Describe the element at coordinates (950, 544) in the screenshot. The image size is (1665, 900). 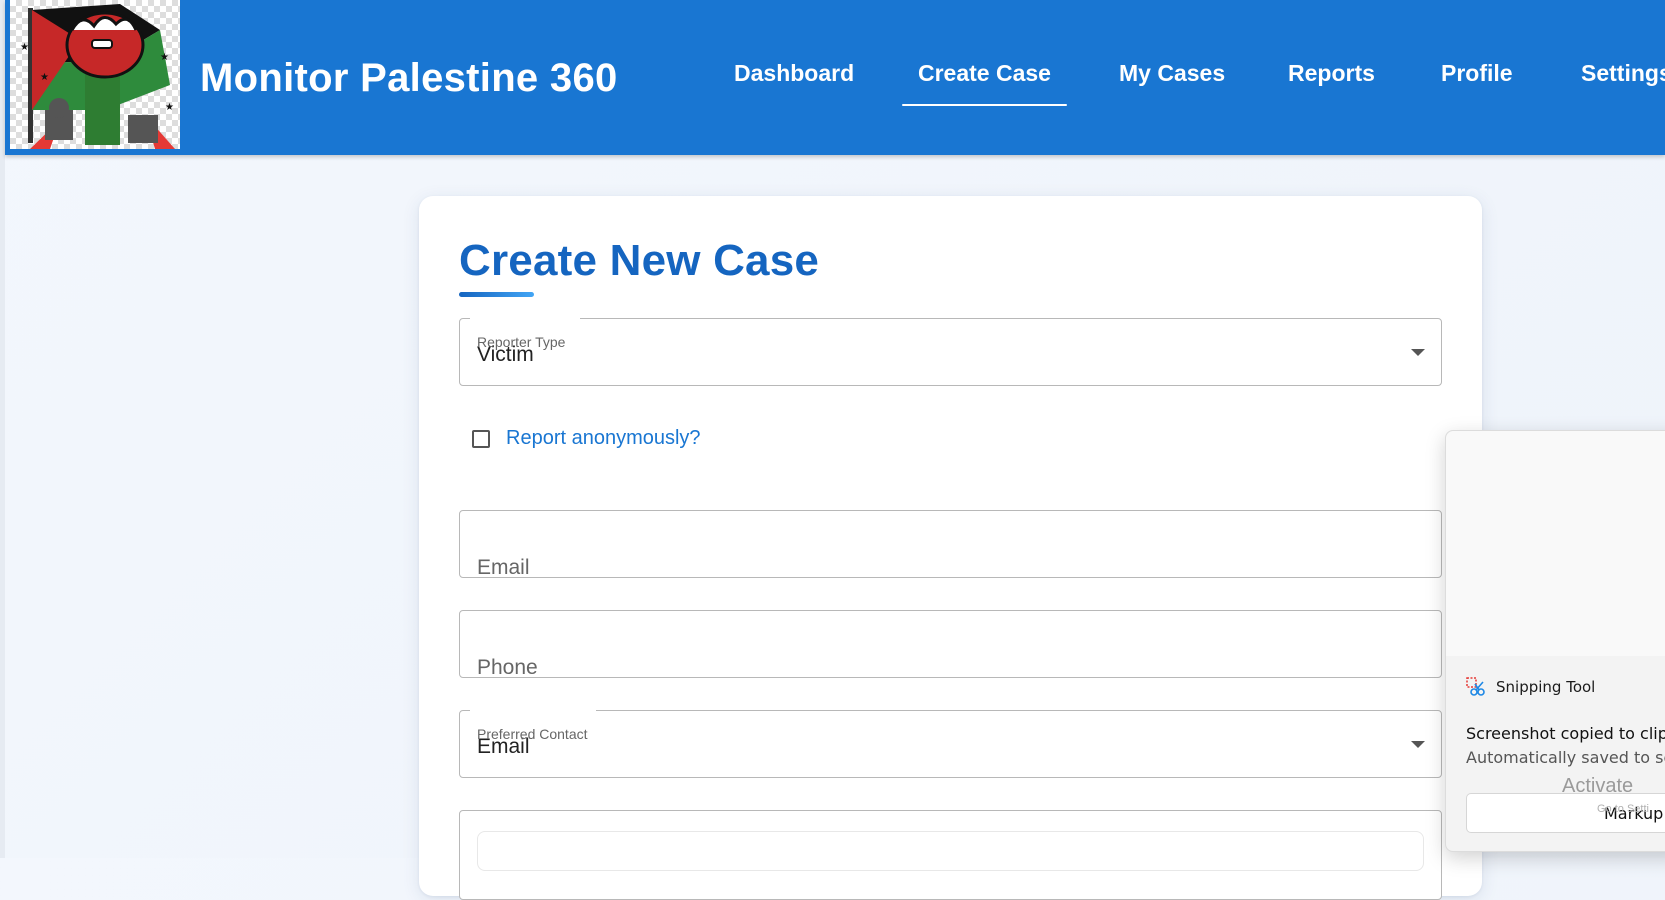
I see `email-field: Email` at that location.